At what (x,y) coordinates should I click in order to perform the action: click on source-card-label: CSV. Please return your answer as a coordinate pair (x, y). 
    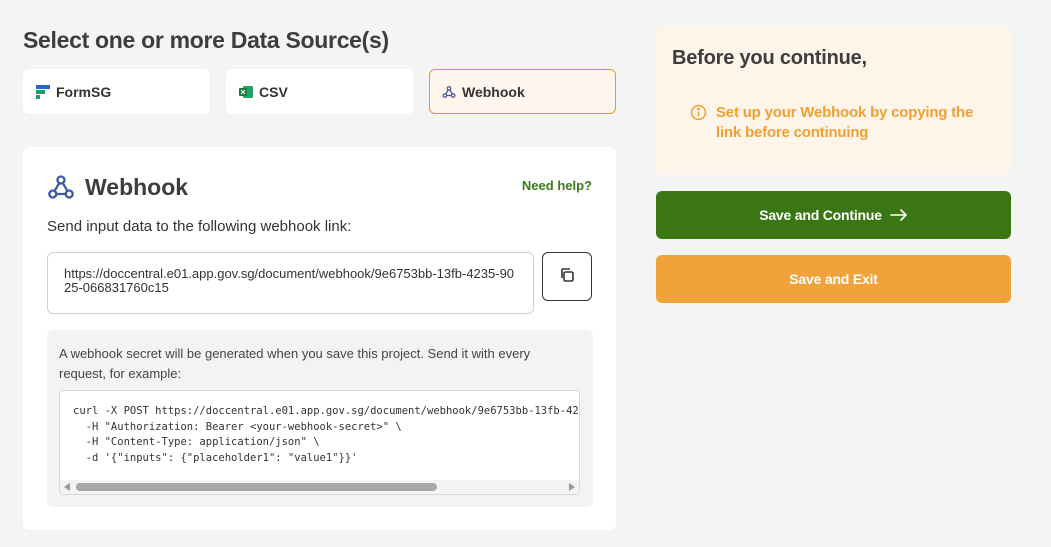
    Looking at the image, I should click on (273, 91).